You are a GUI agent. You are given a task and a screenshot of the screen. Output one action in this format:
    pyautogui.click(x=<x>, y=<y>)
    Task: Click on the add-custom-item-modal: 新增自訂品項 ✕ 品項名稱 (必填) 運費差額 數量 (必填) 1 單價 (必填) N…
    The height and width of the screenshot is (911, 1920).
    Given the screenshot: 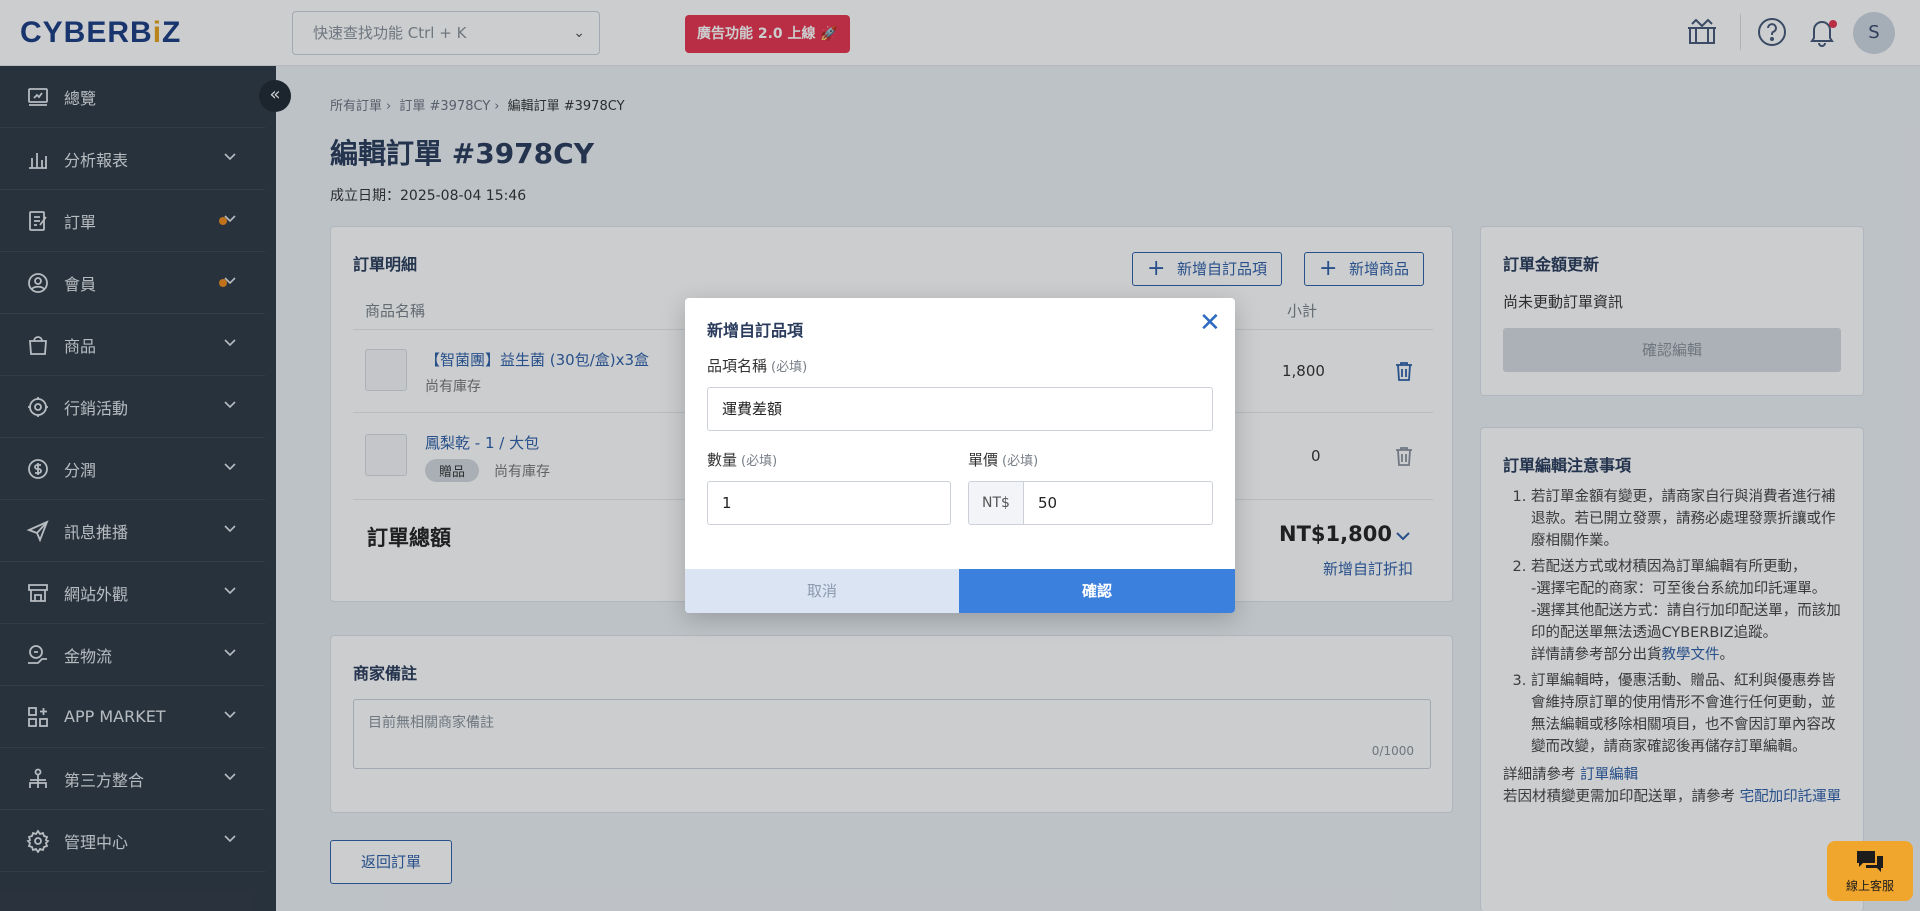 What is the action you would take?
    pyautogui.click(x=960, y=455)
    